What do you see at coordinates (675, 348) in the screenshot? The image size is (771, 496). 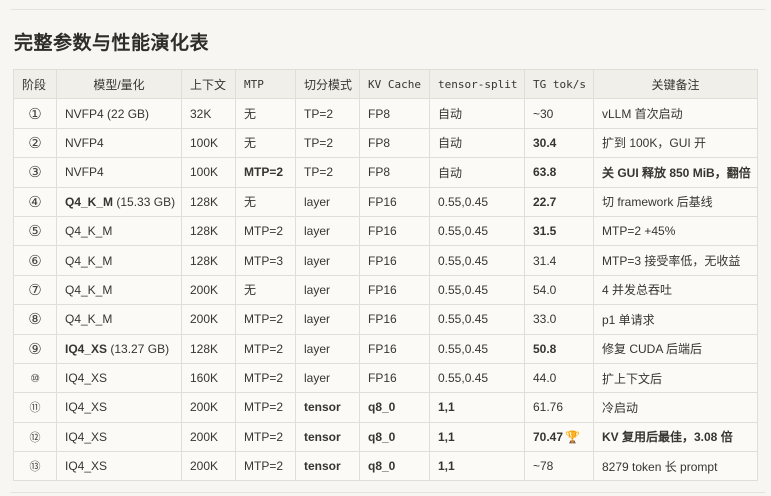 I see `note-cell: 修复 CUDA 后端后` at bounding box center [675, 348].